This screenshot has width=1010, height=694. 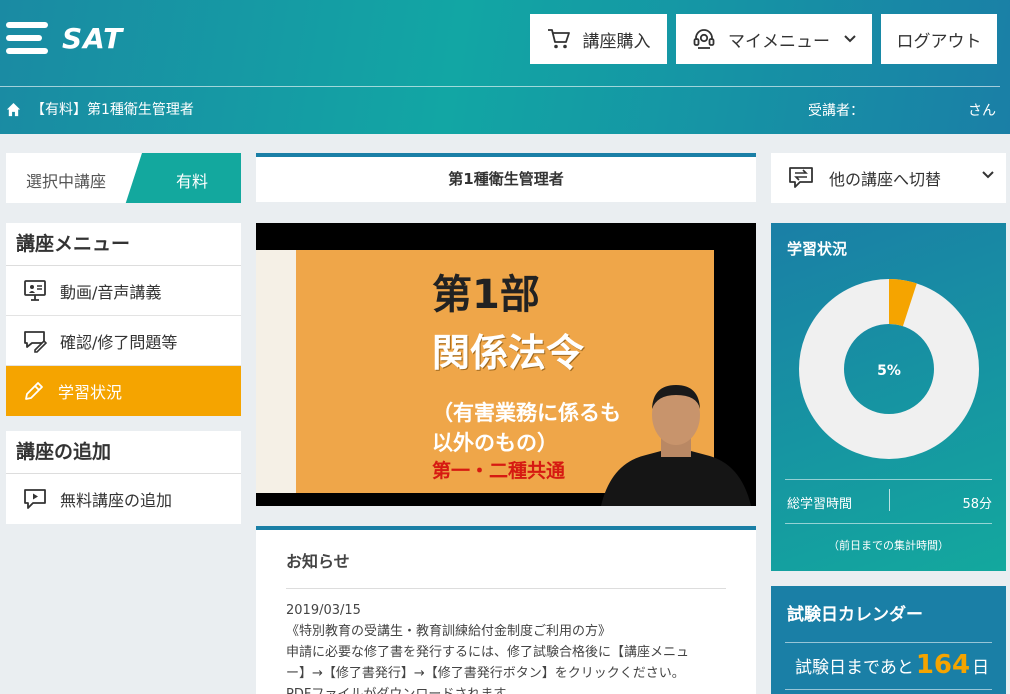 I want to click on slide-subtitle: （有害業務に係るも 以外のもの）, so click(x=526, y=428).